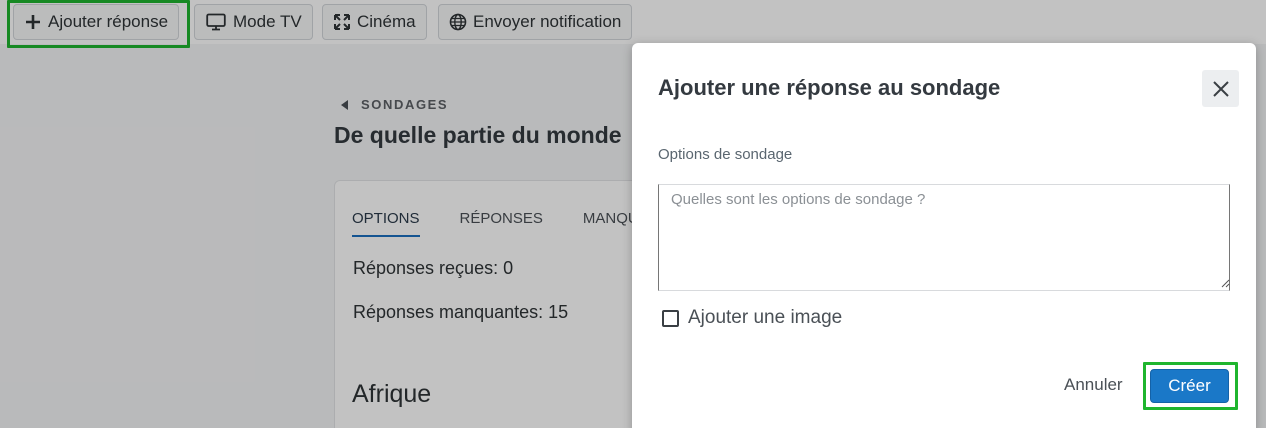 Image resolution: width=1266 pixels, height=428 pixels. What do you see at coordinates (1189, 386) in the screenshot?
I see `create-button: Créer` at bounding box center [1189, 386].